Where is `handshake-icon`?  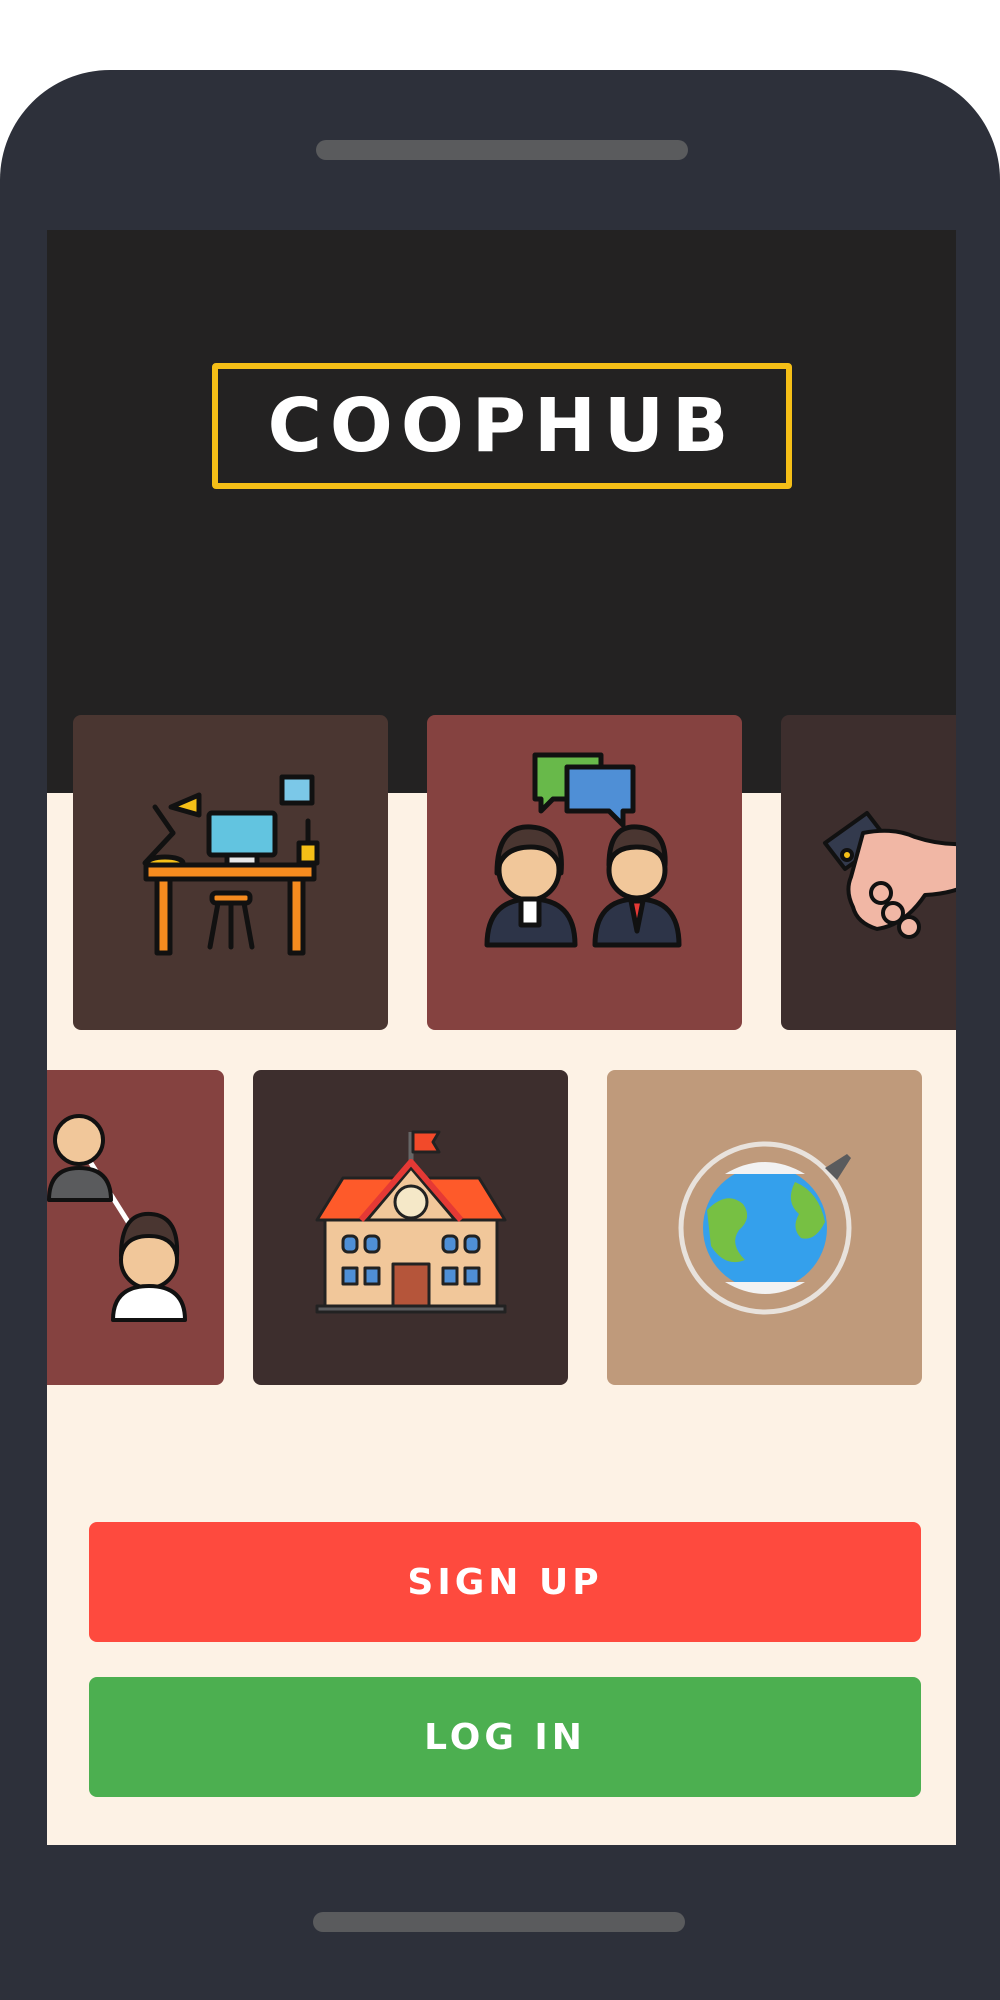 handshake-icon is located at coordinates (889, 875).